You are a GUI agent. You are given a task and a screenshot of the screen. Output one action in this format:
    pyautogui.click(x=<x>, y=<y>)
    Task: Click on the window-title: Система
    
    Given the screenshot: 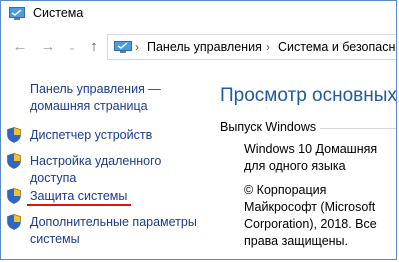 What is the action you would take?
    pyautogui.click(x=58, y=13)
    